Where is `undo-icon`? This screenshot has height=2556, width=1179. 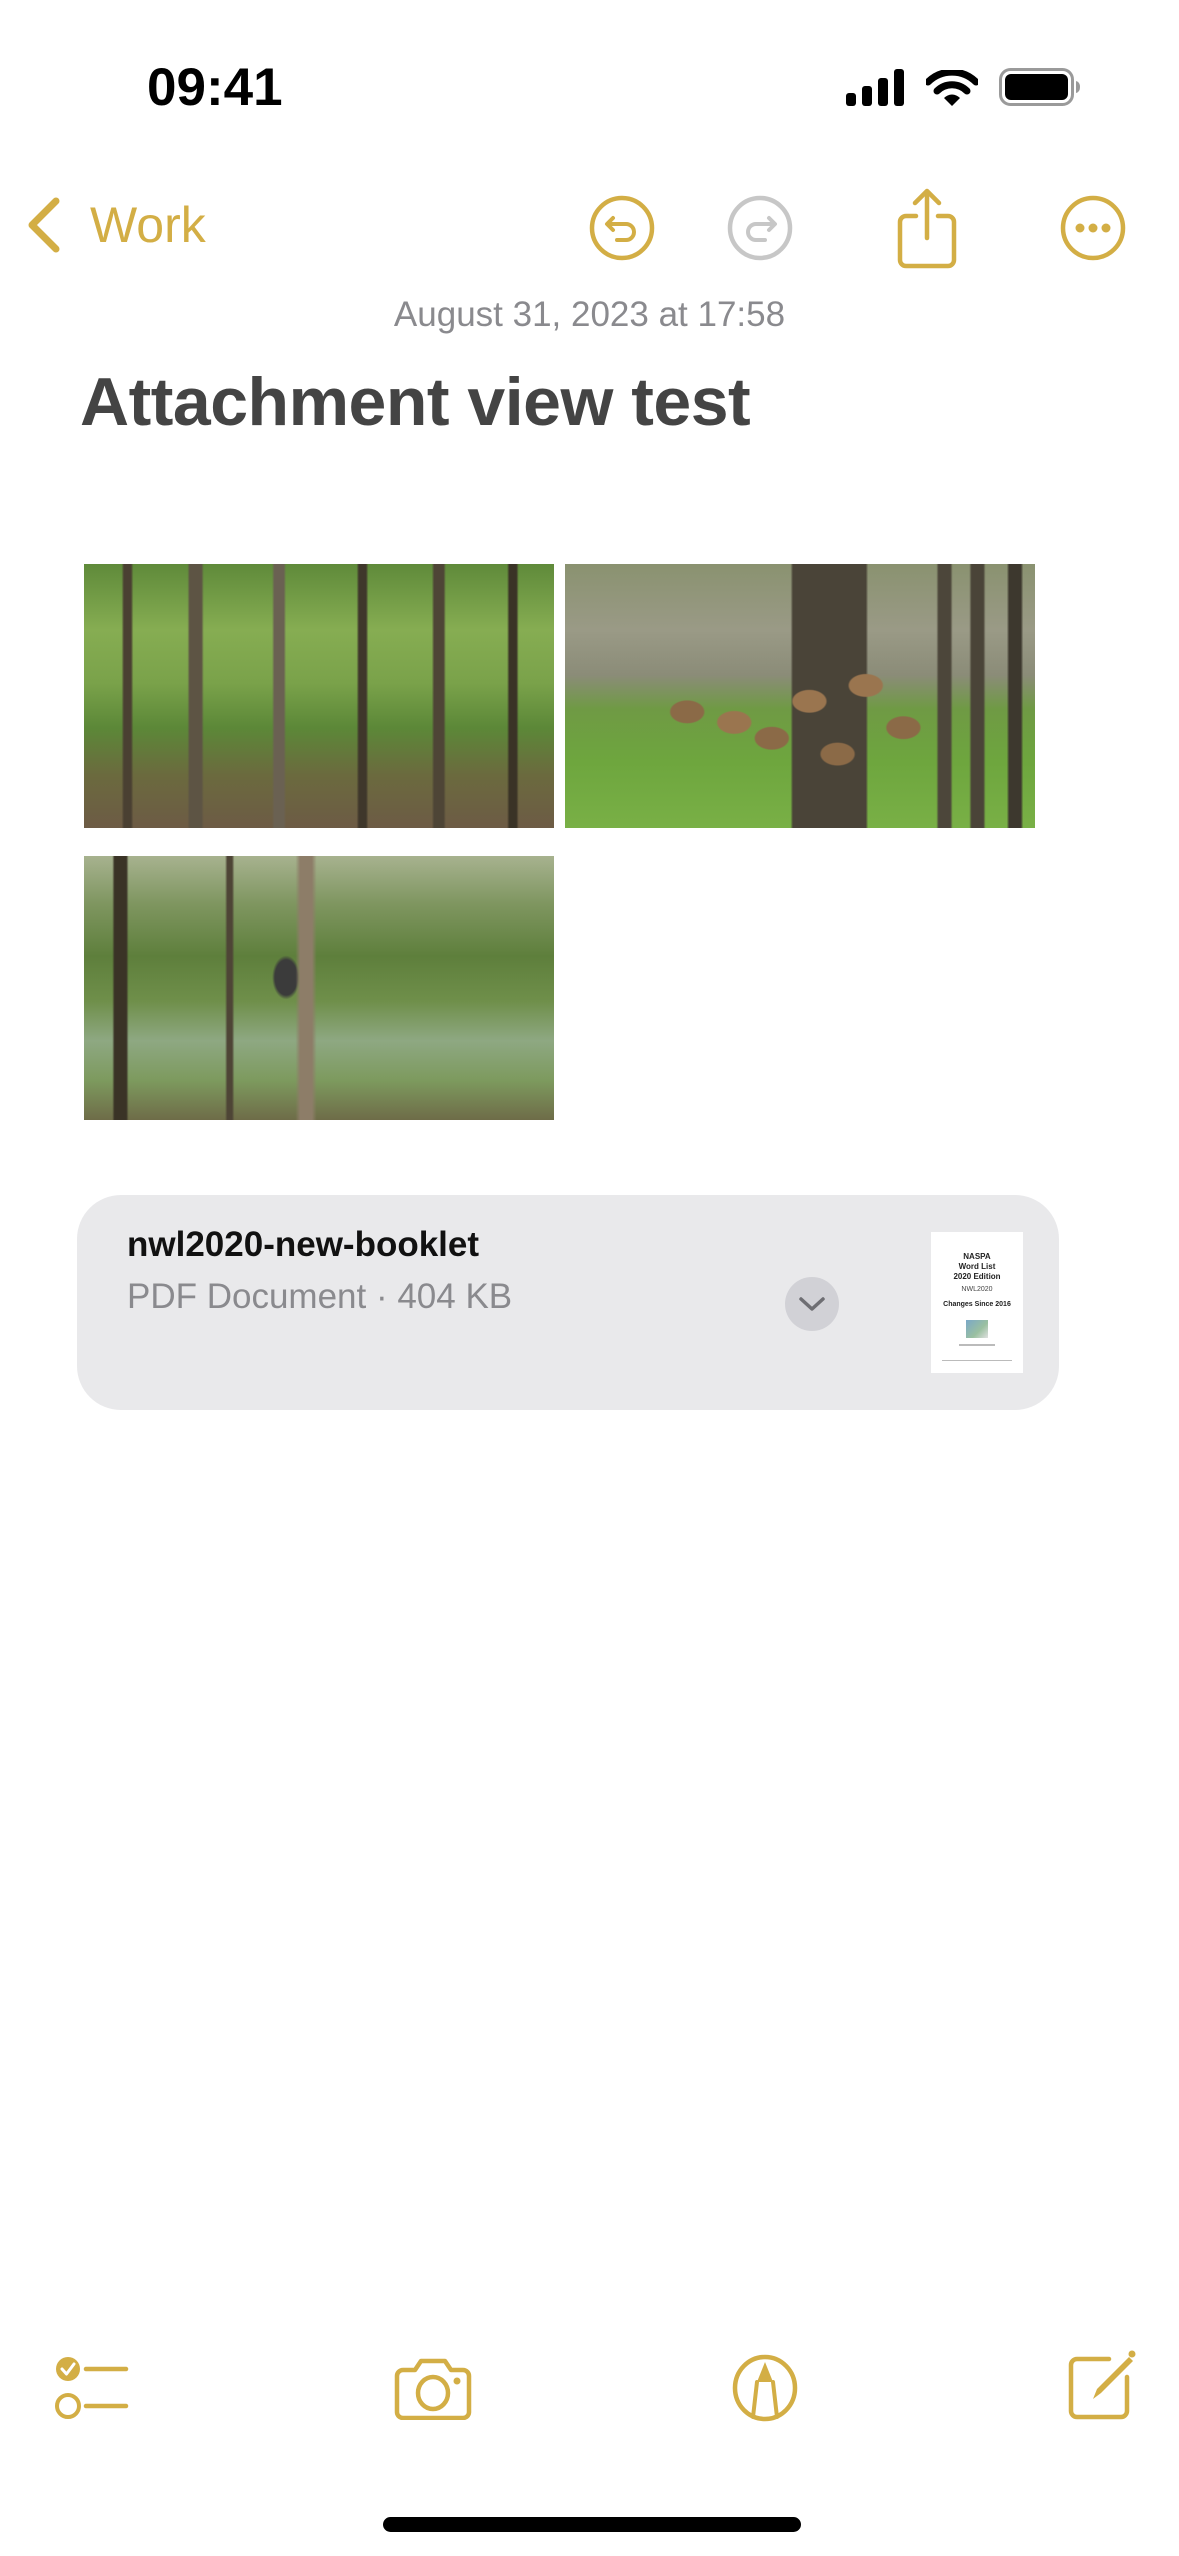
undo-icon is located at coordinates (622, 228).